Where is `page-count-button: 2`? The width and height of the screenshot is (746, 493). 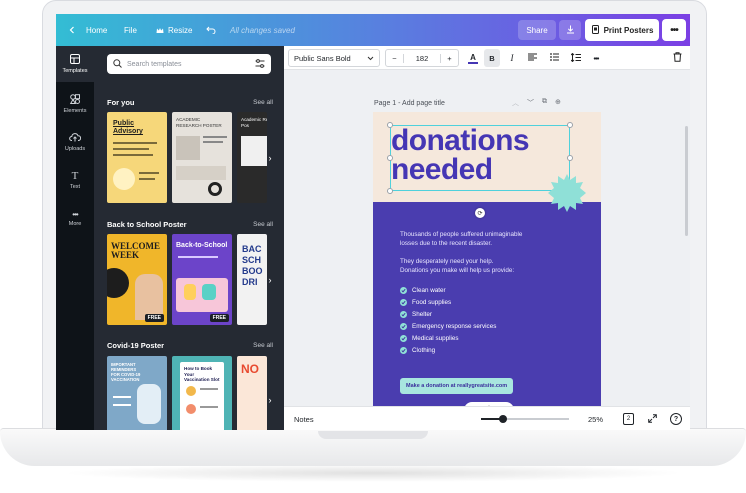 page-count-button: 2 is located at coordinates (628, 419).